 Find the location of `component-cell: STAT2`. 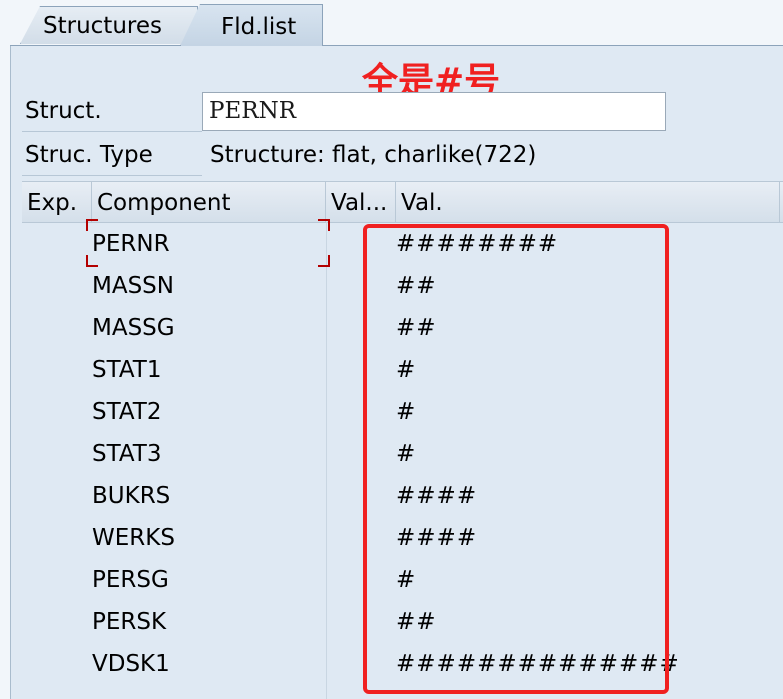

component-cell: STAT2 is located at coordinates (127, 412).